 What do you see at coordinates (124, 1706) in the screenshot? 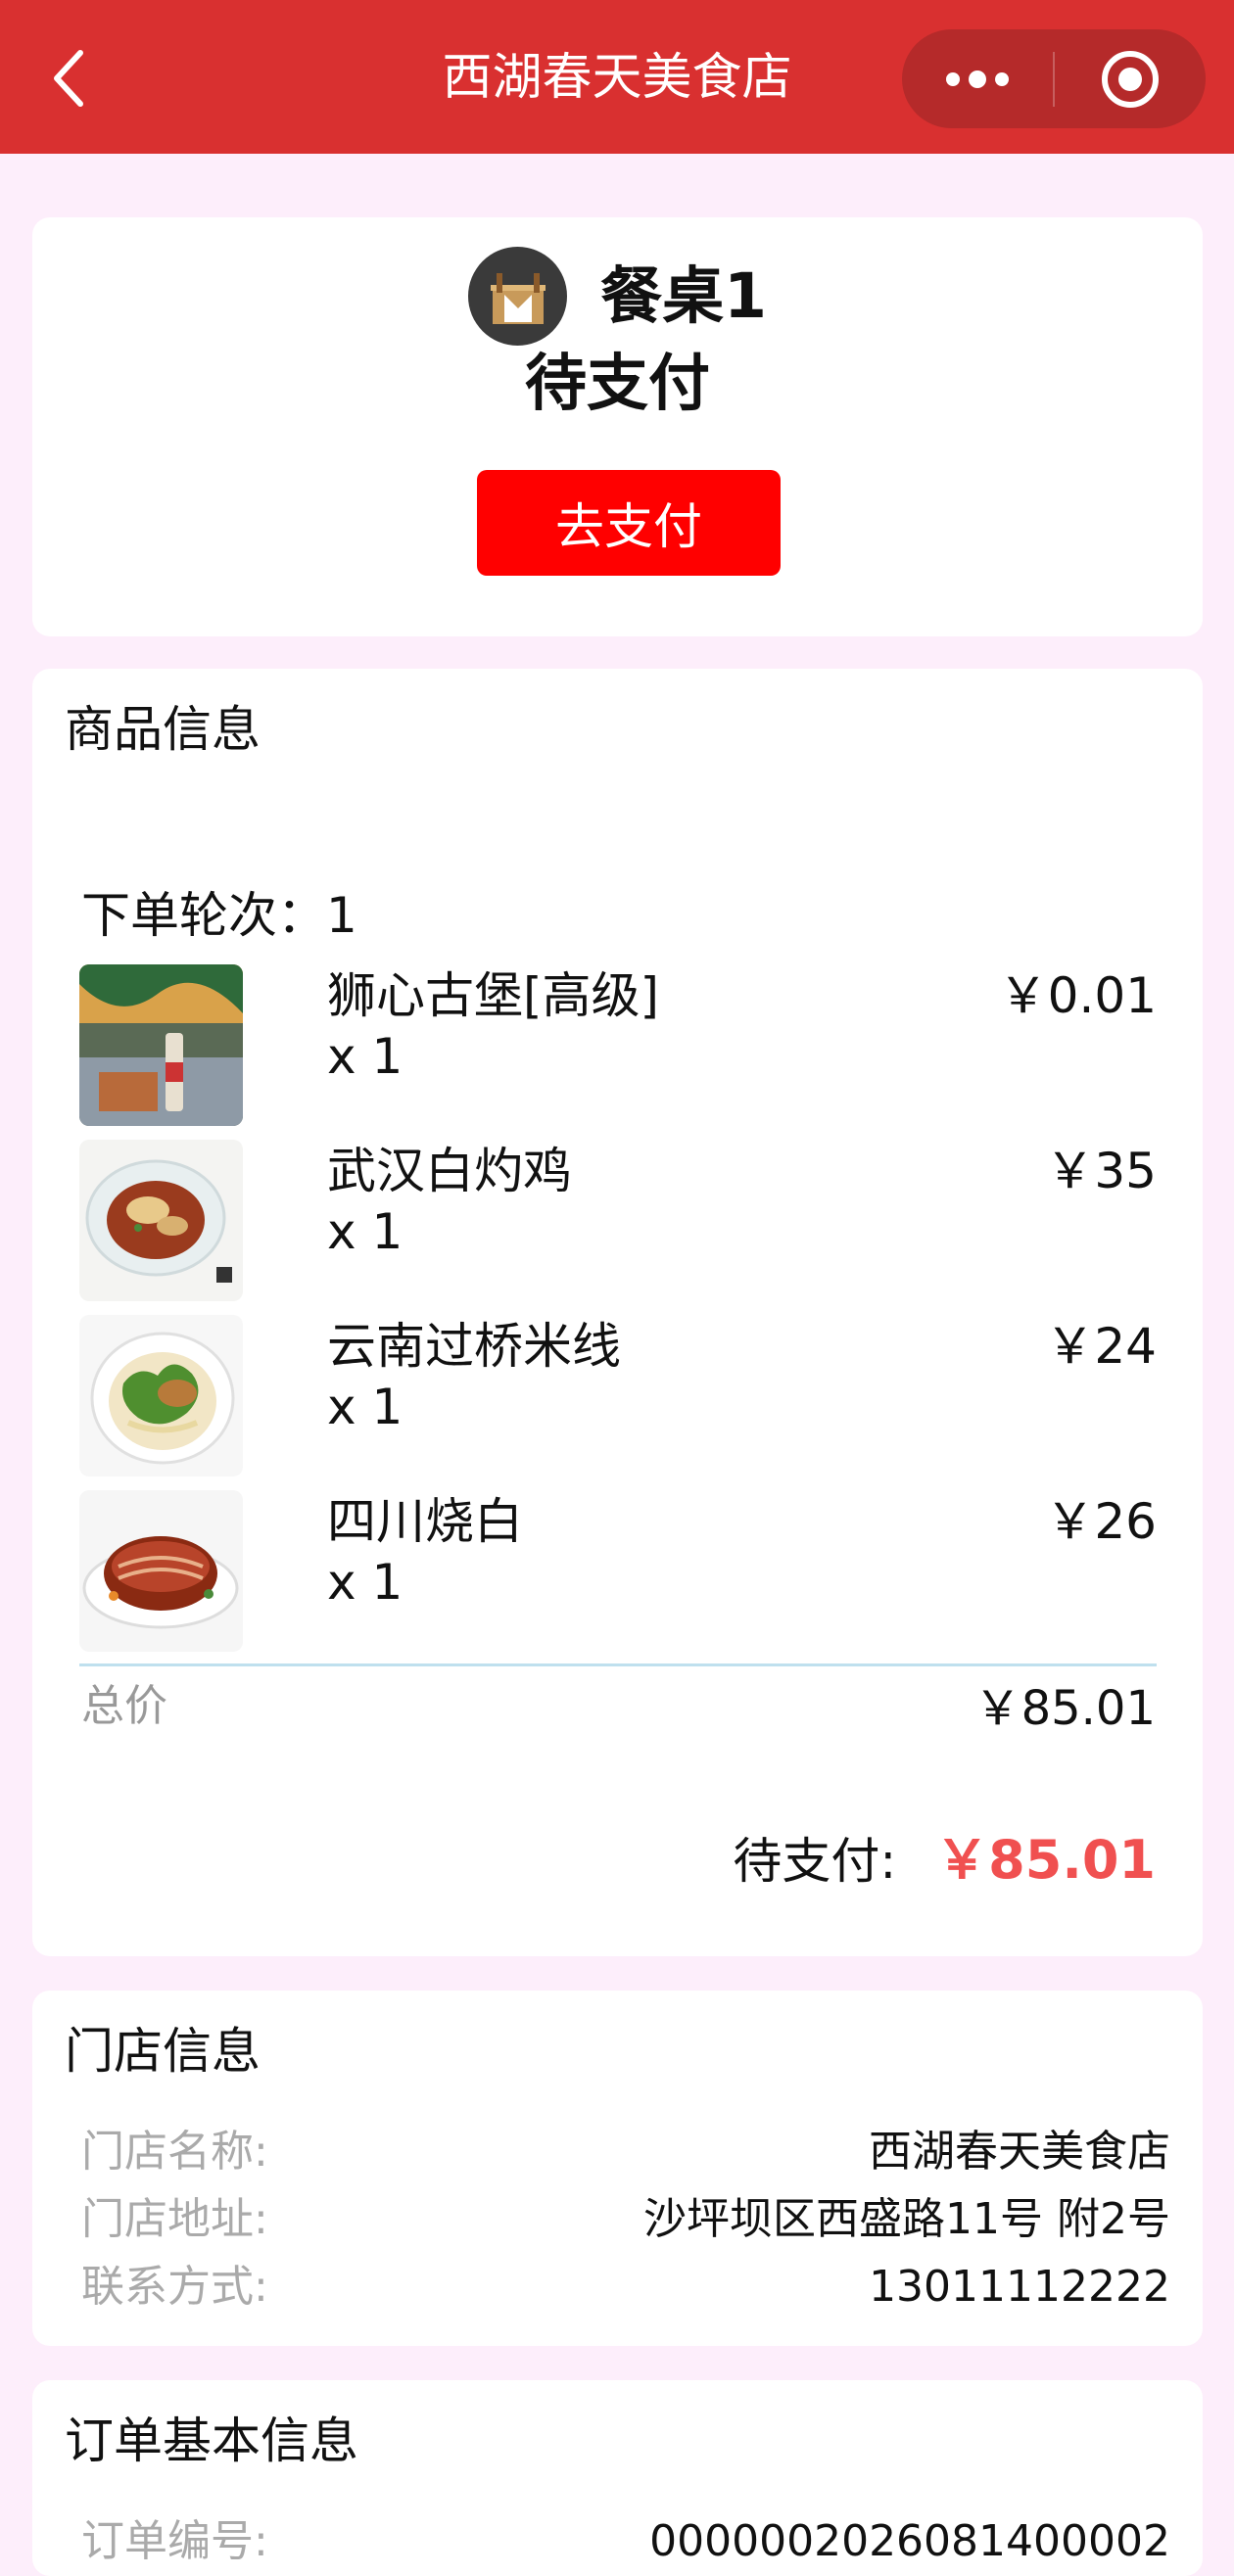
I see `total-label: 总价` at bounding box center [124, 1706].